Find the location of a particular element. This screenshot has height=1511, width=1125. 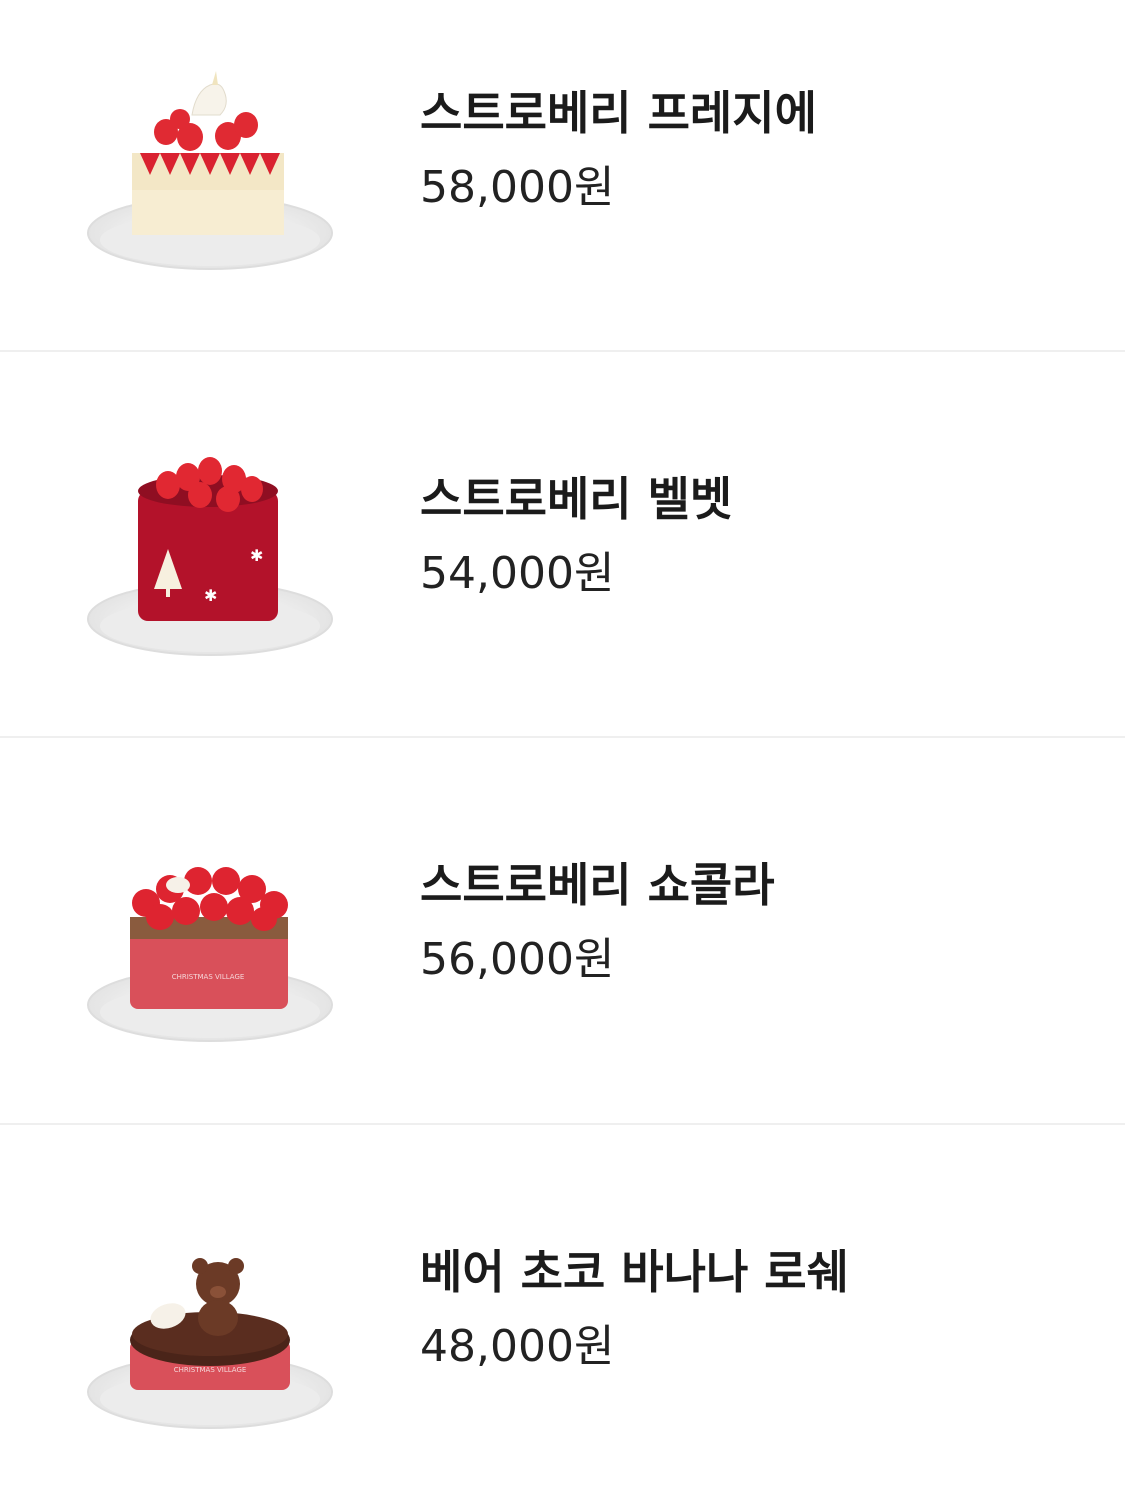

bear-choco-banana-rocher-cake-image: CHRISTMAS VILLAGE is located at coordinates (210, 1319).